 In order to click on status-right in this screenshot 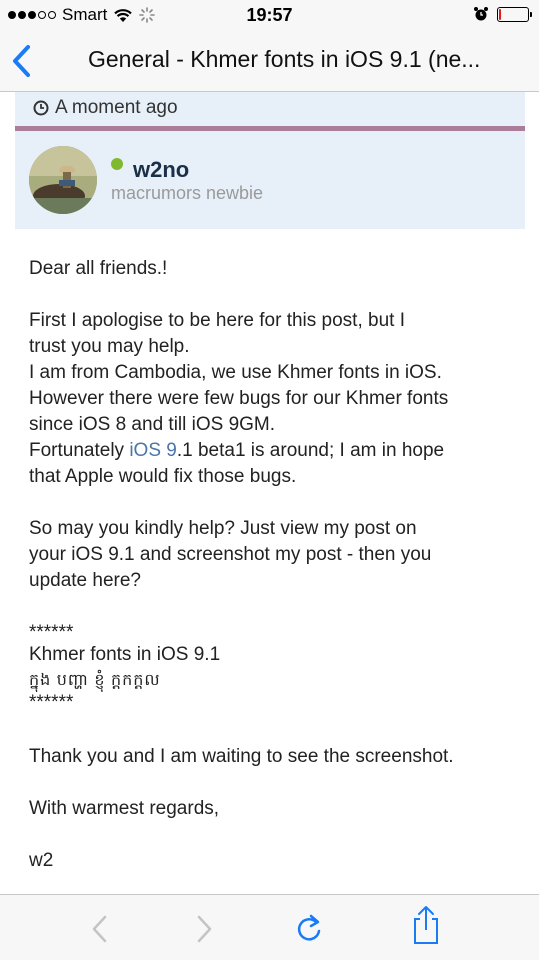, I will do `click(502, 14)`.